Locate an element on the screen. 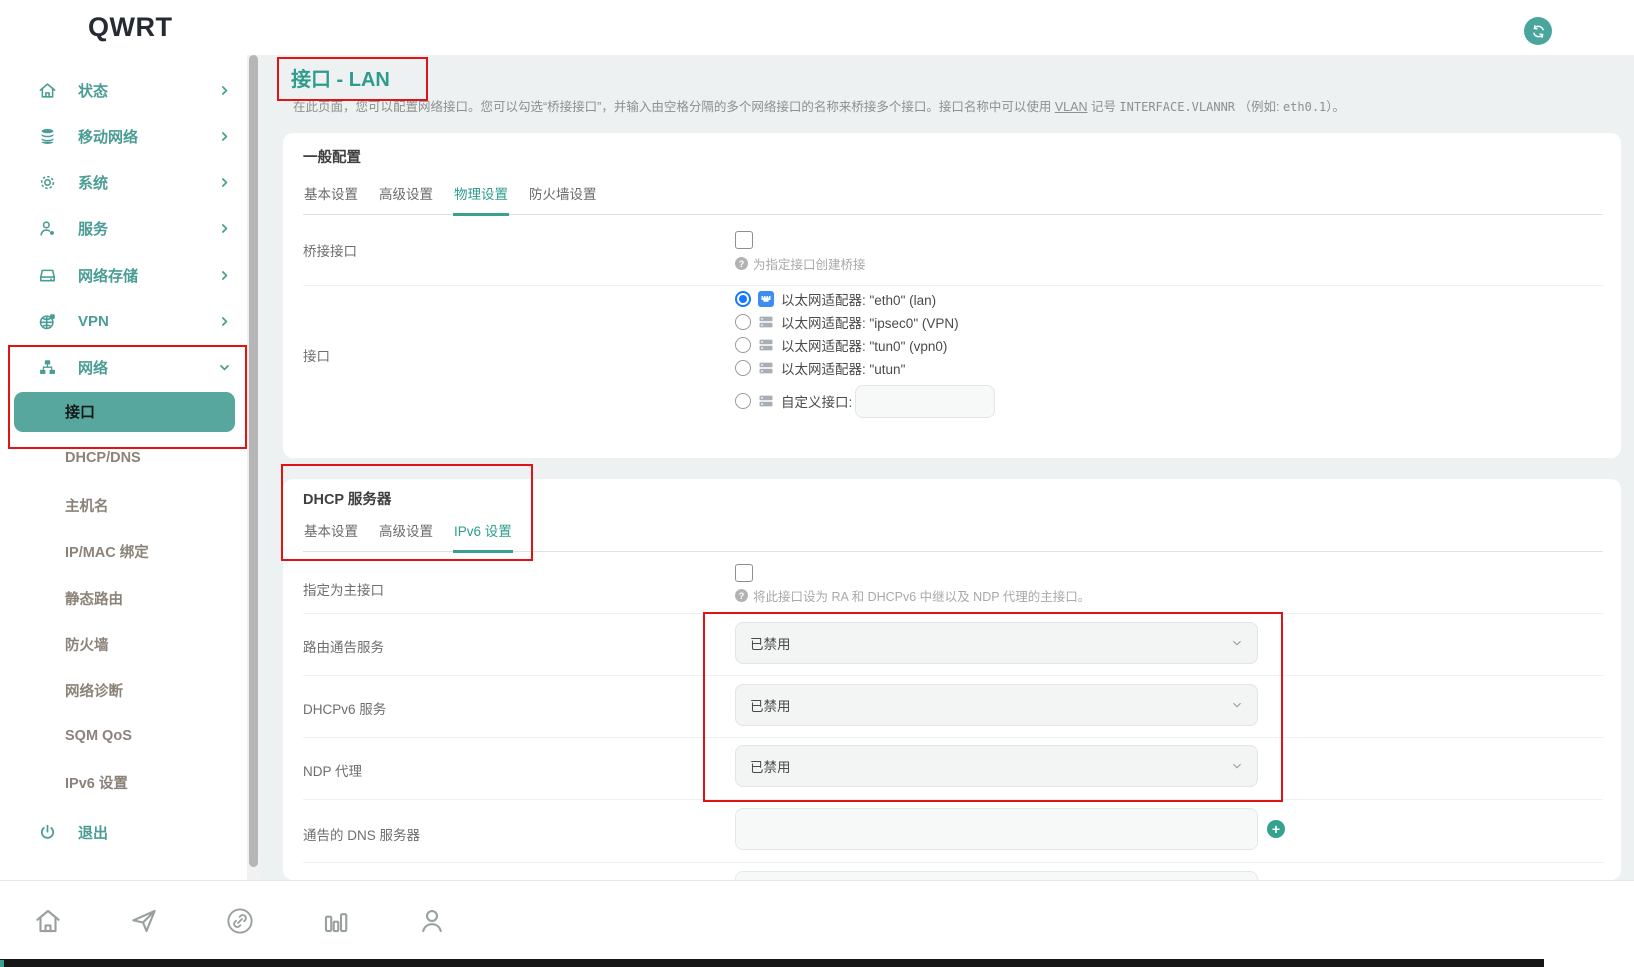 This screenshot has height=967, width=1634. sidebar-item-label: 状态 is located at coordinates (93, 91).